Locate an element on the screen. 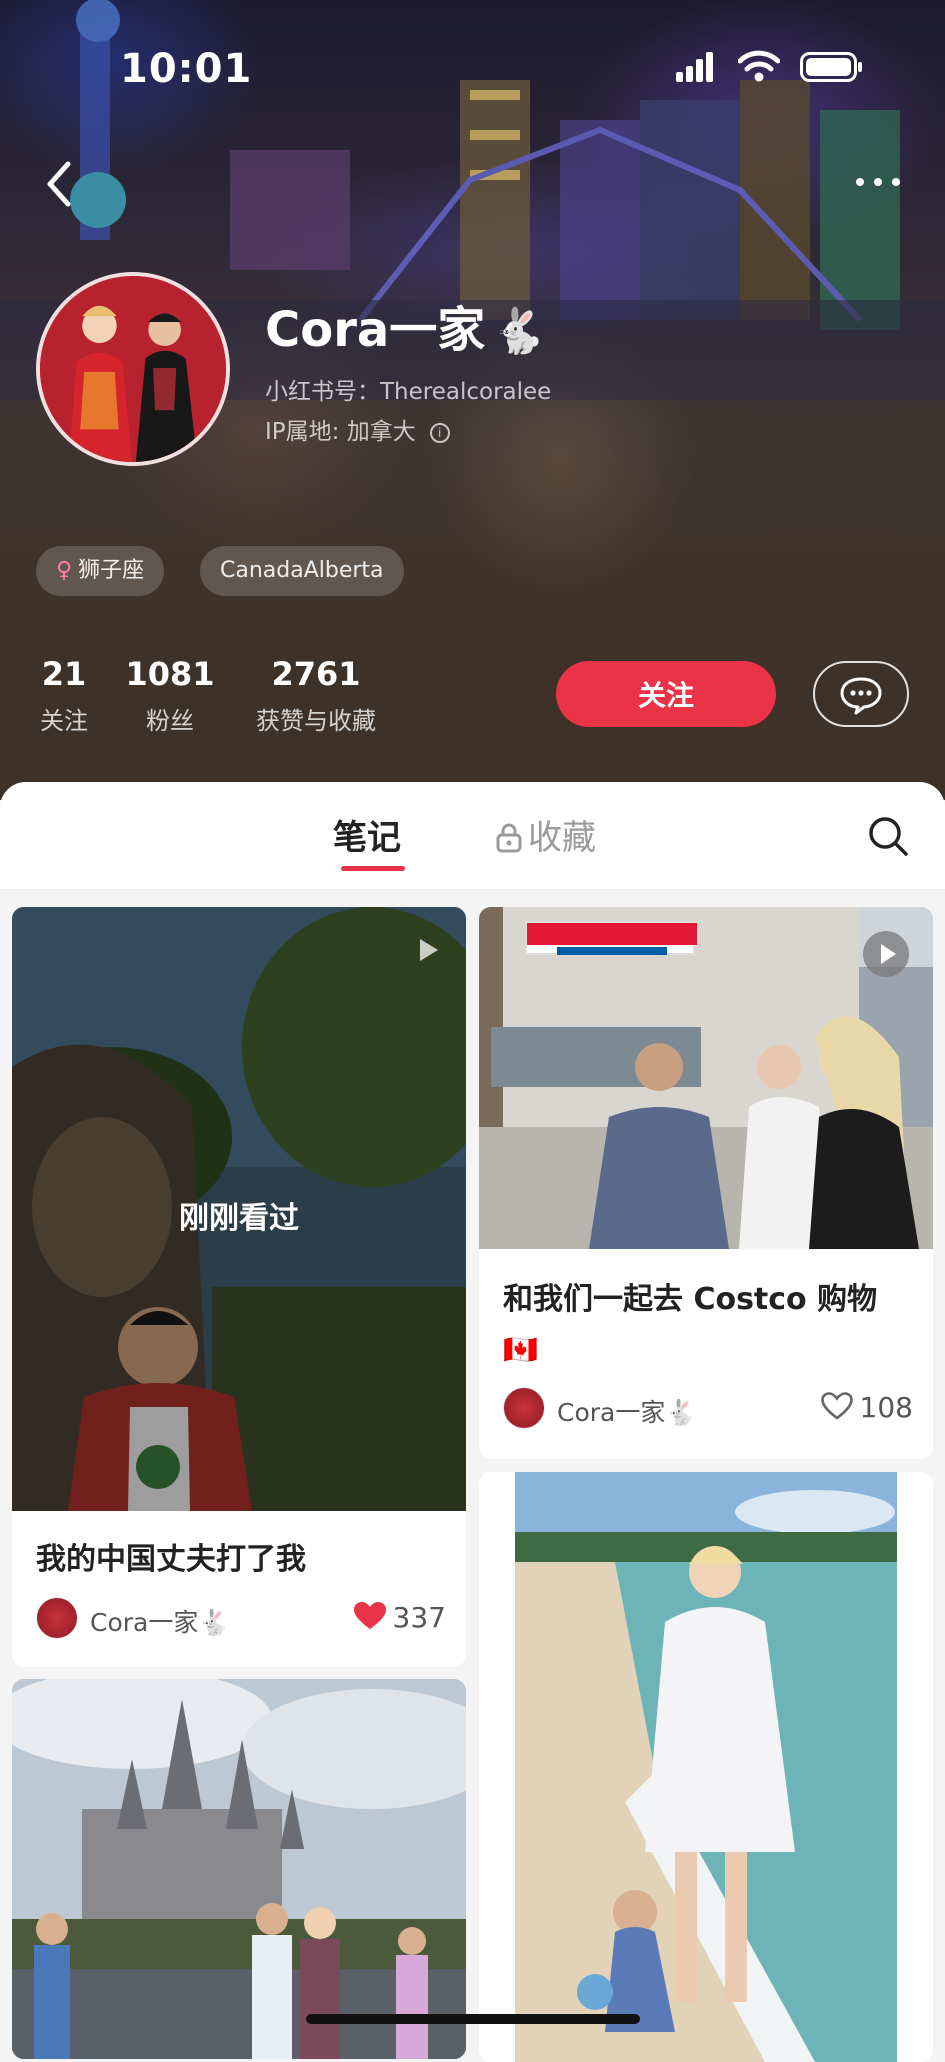  followers-count: 1081 is located at coordinates (170, 674).